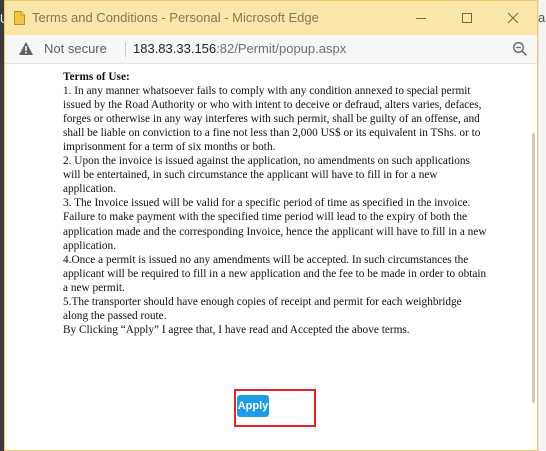  What do you see at coordinates (19, 18) in the screenshot?
I see `page-icon` at bounding box center [19, 18].